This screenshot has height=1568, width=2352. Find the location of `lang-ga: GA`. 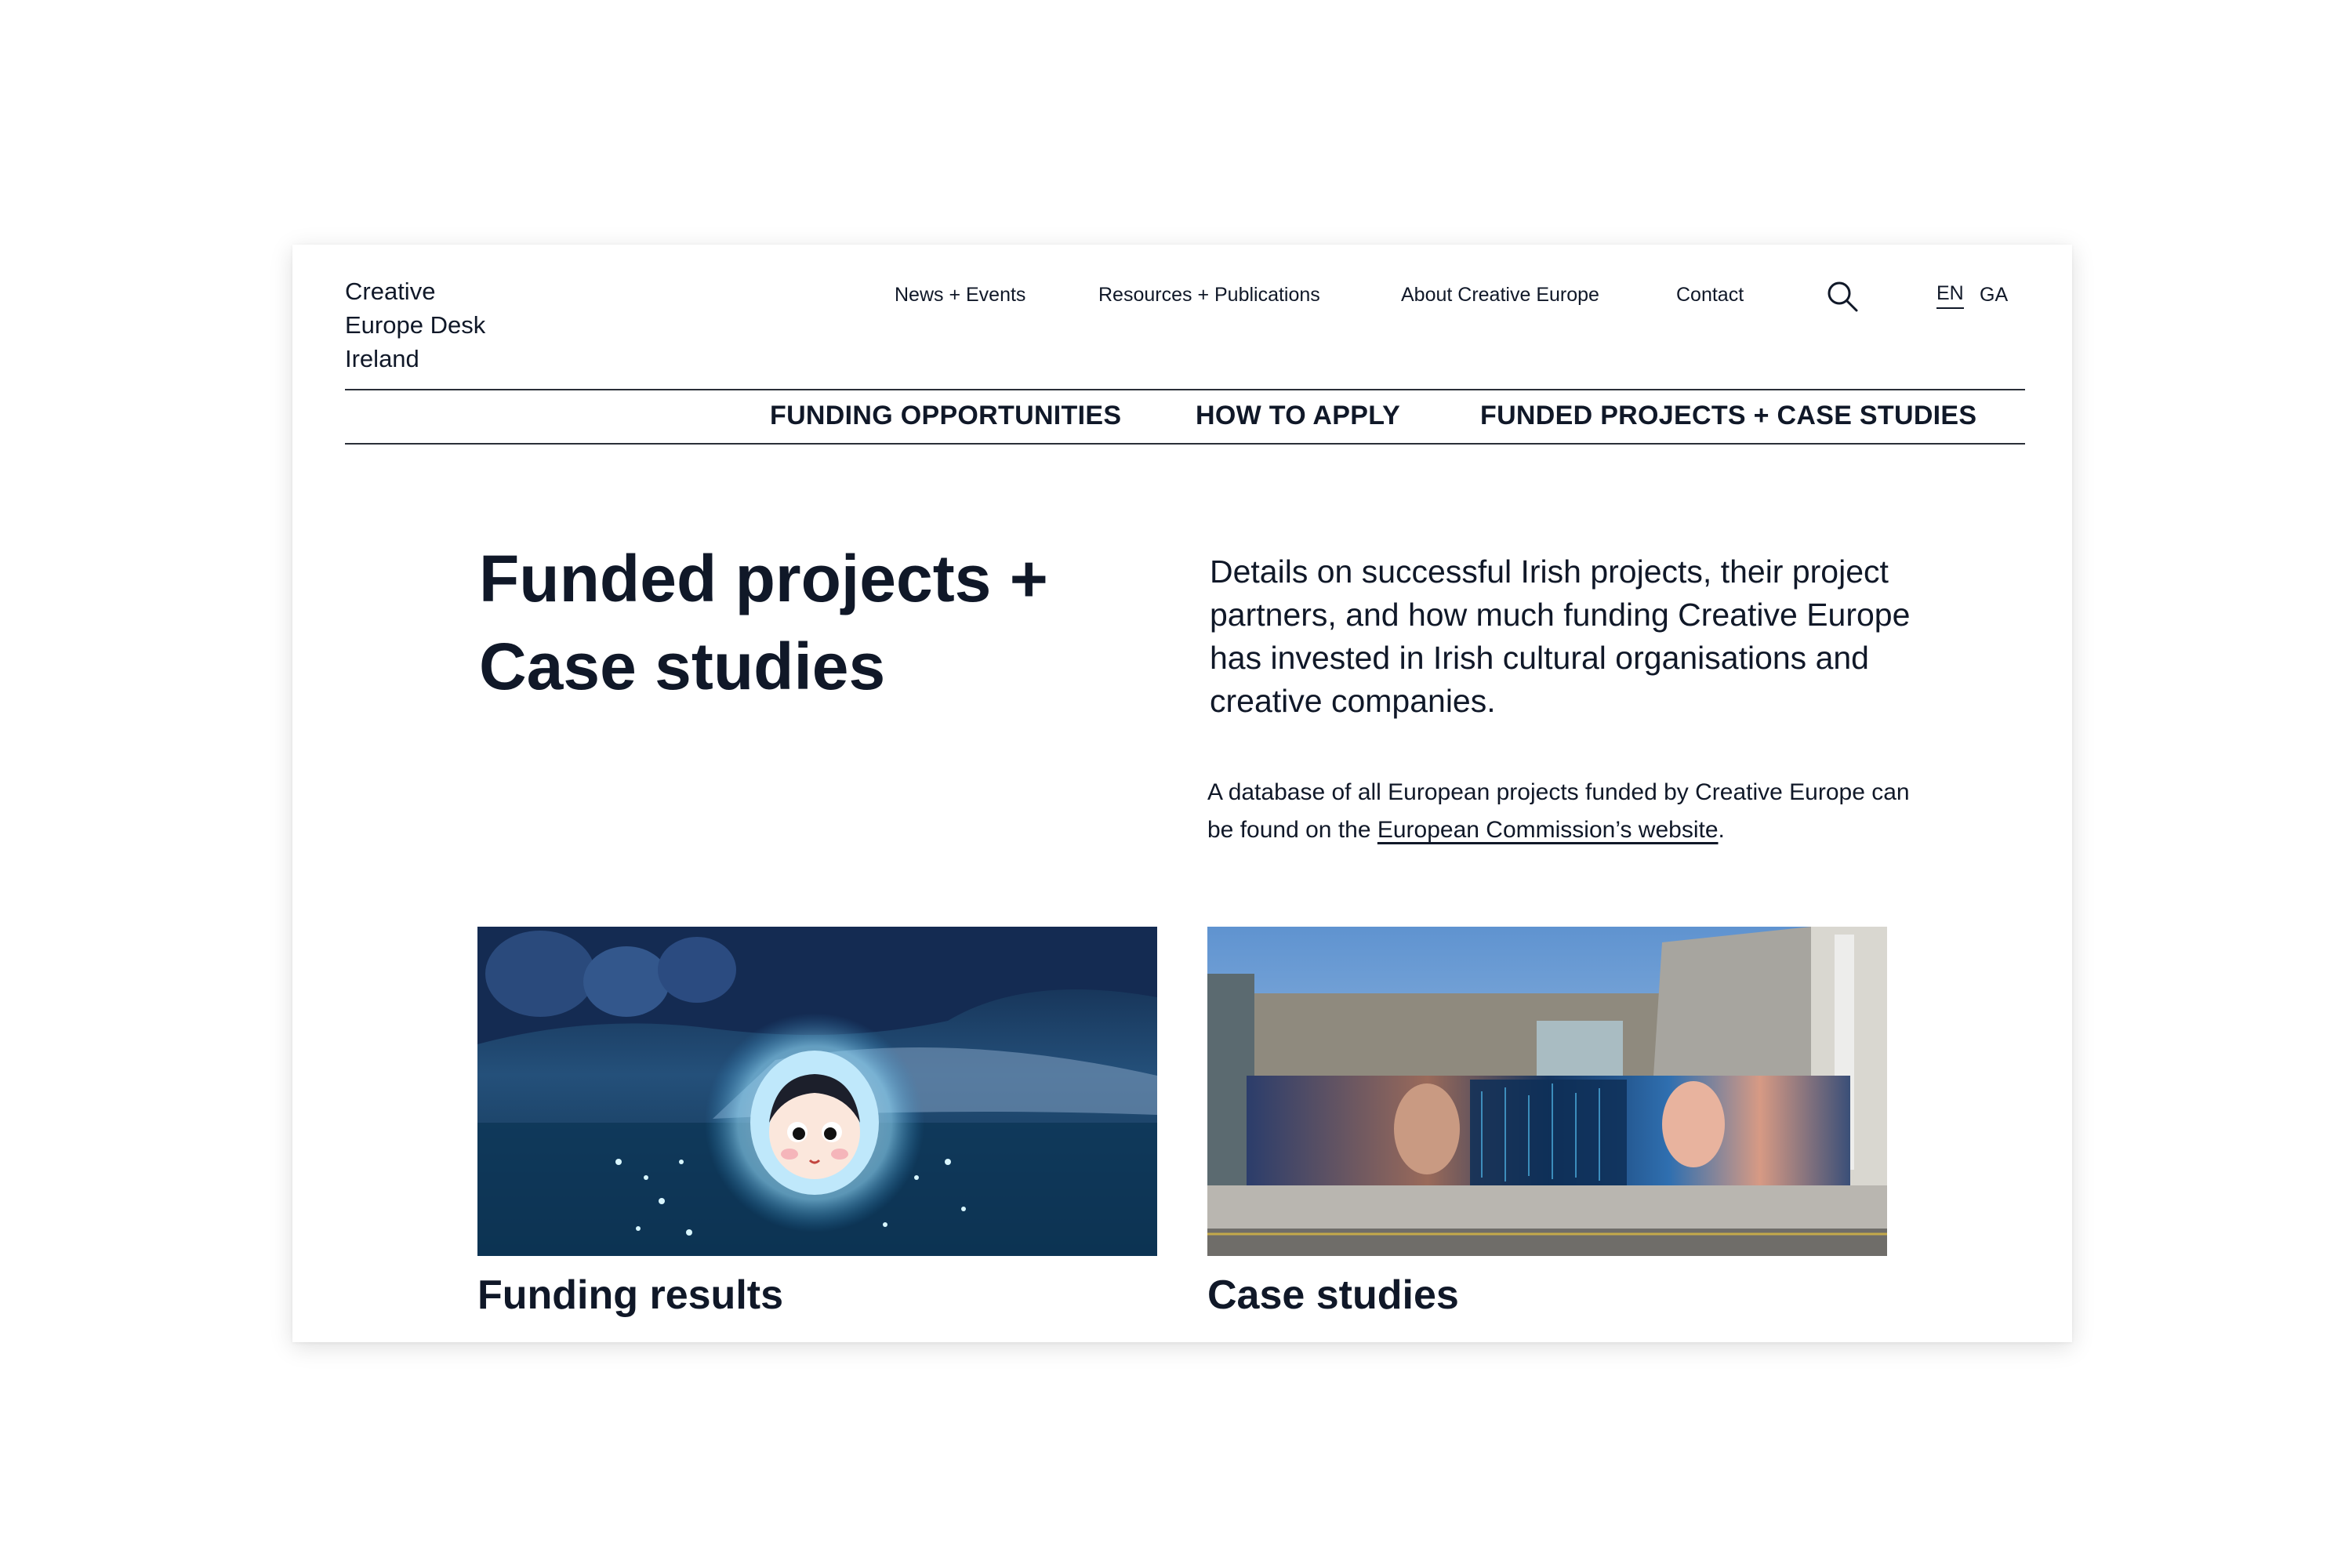

lang-ga: GA is located at coordinates (1994, 294).